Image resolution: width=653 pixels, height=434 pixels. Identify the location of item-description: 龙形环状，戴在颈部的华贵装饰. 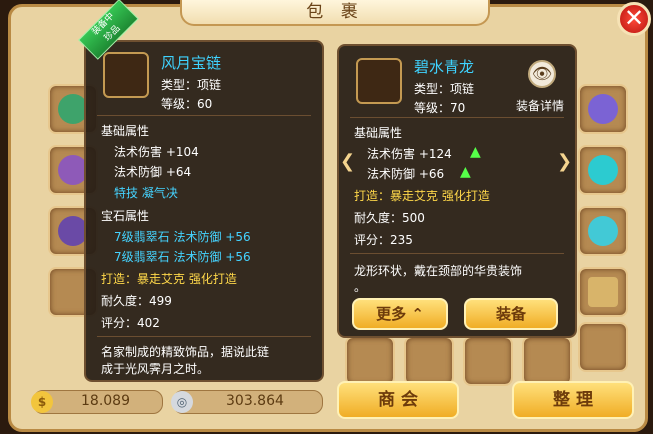
(438, 271).